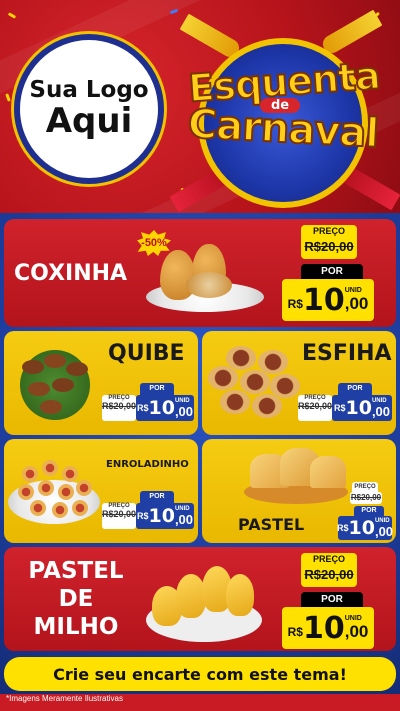  What do you see at coordinates (64, 698) in the screenshot?
I see `disclaimer: *Imagens Meramente Ilustrativas` at bounding box center [64, 698].